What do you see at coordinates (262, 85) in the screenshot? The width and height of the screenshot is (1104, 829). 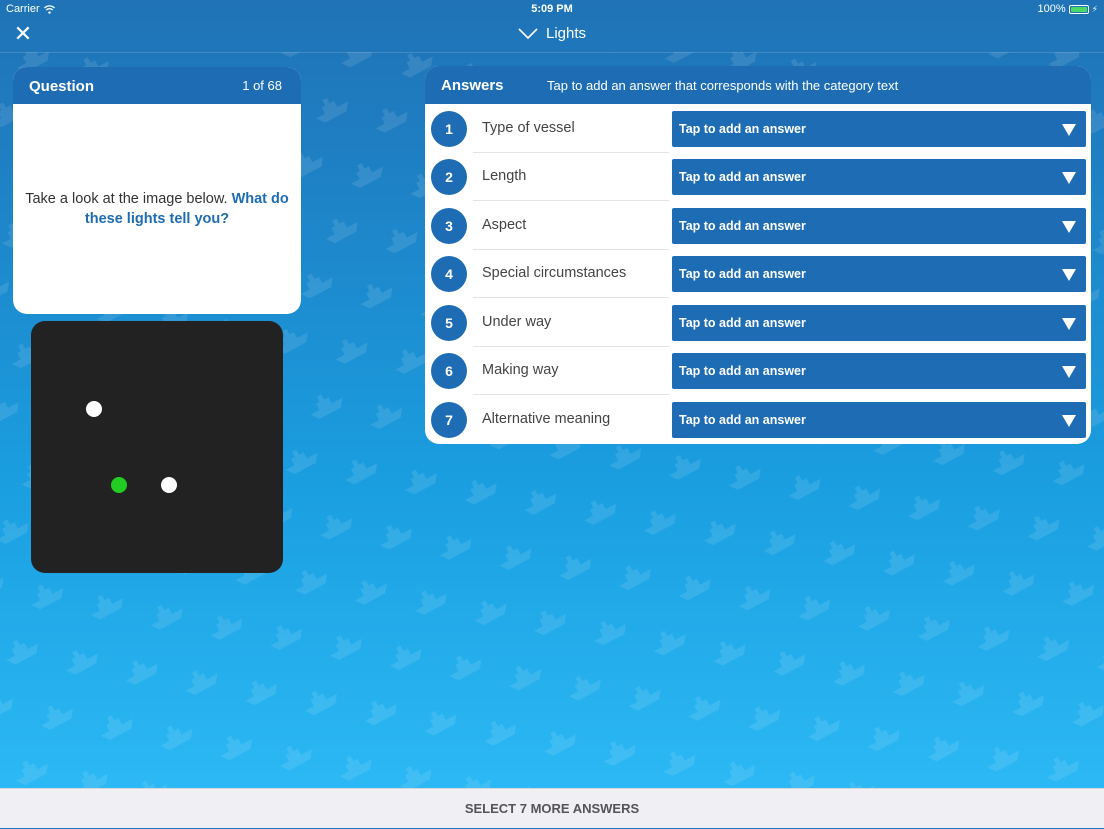 I see `question-counter: 1 of 68` at bounding box center [262, 85].